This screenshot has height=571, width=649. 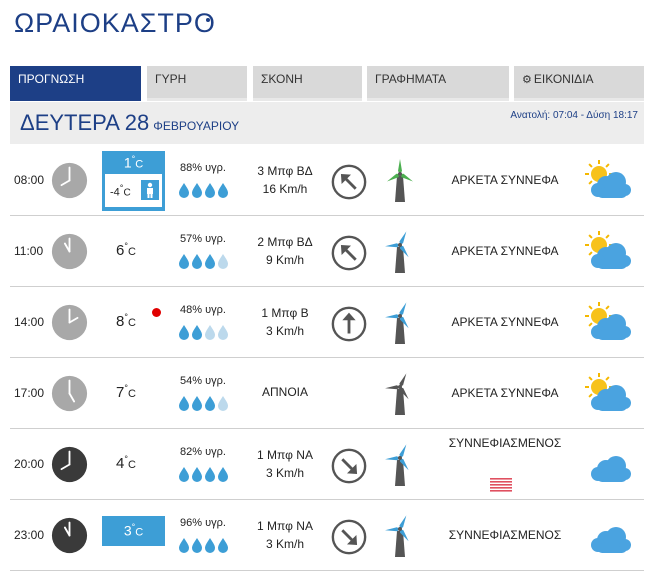 I want to click on temperature: 6°C, so click(x=126, y=250).